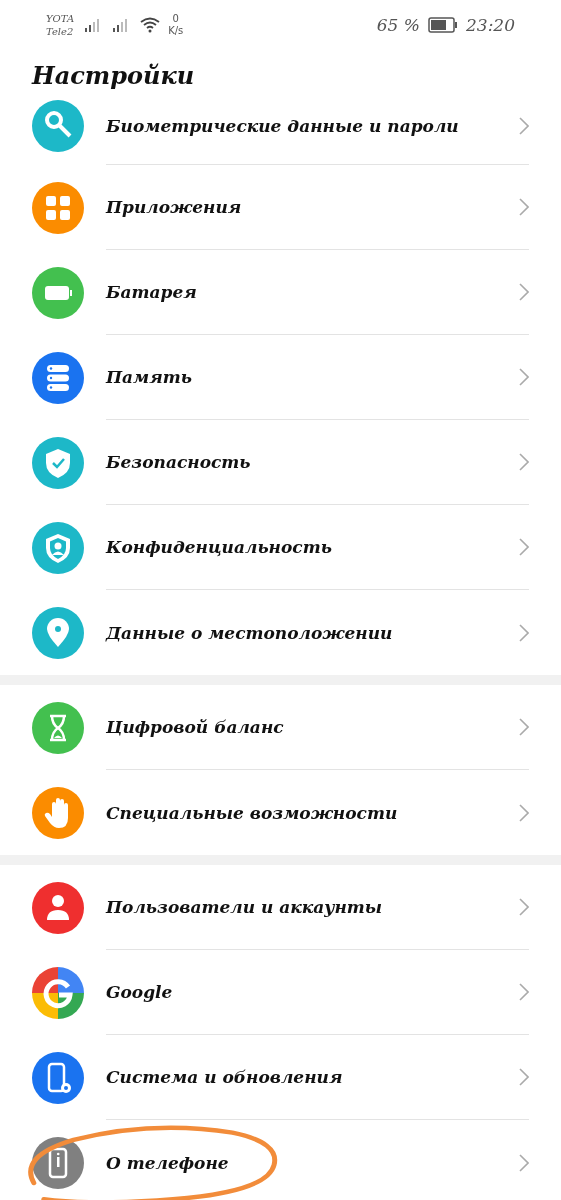 The height and width of the screenshot is (1200, 561). Describe the element at coordinates (195, 727) in the screenshot. I see `item-label: Цифровой баланс` at that location.